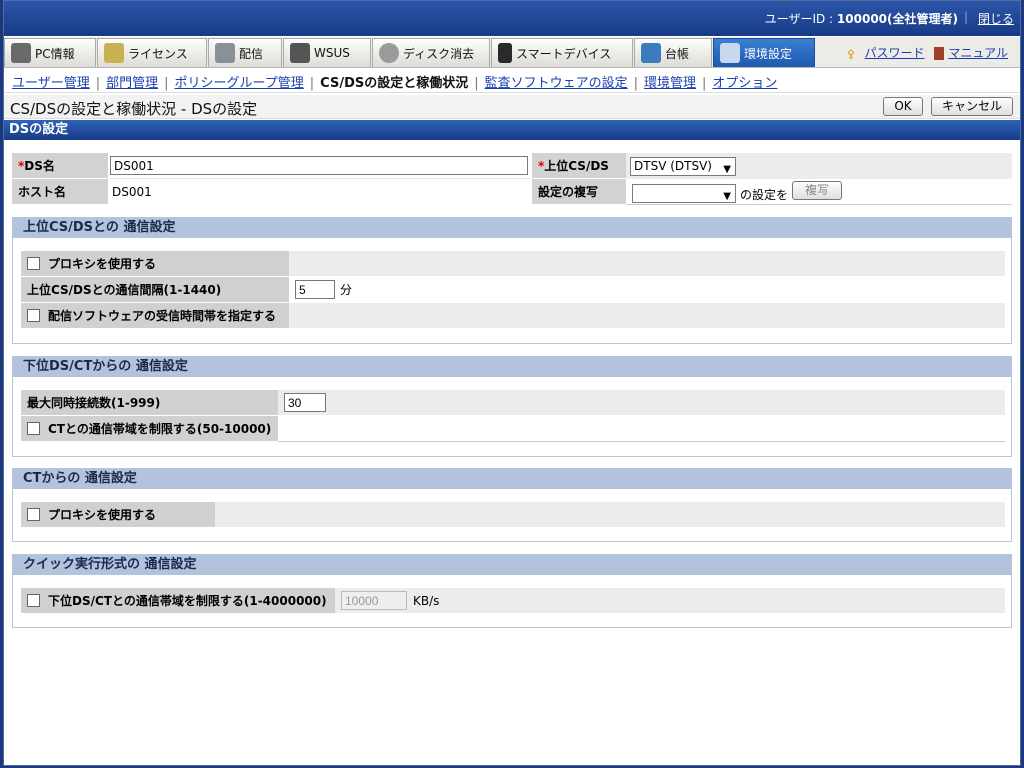 Image resolution: width=1024 pixels, height=768 pixels. Describe the element at coordinates (513, 264) in the screenshot. I see `upper-proxy-row: プロキシを使用する` at that location.